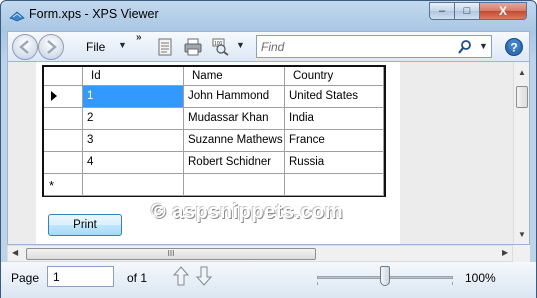 Image resolution: width=537 pixels, height=298 pixels. I want to click on cell-id: 3, so click(133, 141).